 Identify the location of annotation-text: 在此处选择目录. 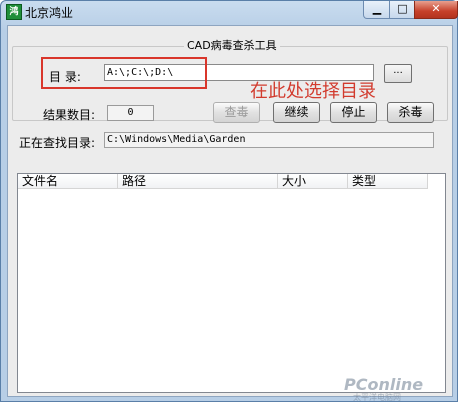
(313, 91).